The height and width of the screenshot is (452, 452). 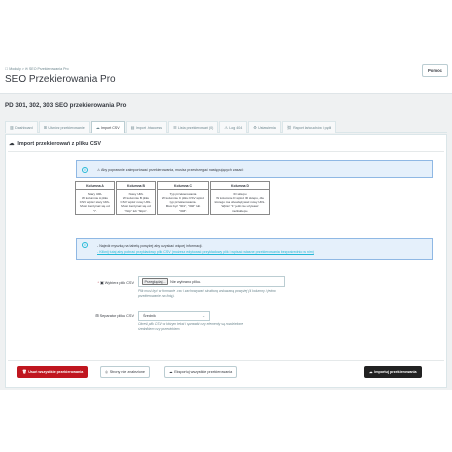 I want to click on tab-create-redirect: ⊞ Utwórz przekierowanie, so click(x=64, y=127).